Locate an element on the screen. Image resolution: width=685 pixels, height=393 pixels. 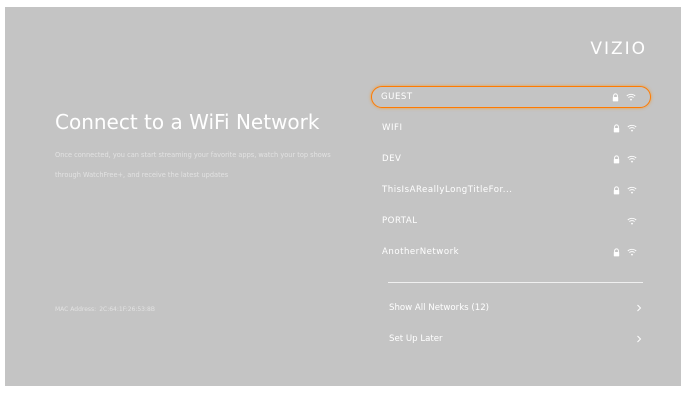
network-item-anothernetwork: AnotherNetwork is located at coordinates (511, 252).